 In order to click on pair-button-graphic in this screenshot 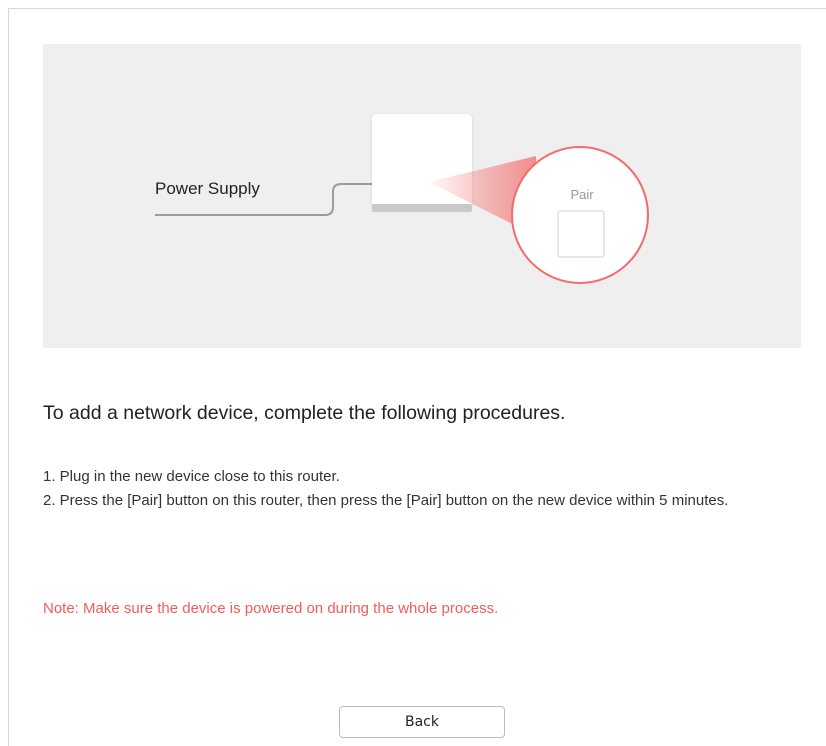, I will do `click(581, 234)`.